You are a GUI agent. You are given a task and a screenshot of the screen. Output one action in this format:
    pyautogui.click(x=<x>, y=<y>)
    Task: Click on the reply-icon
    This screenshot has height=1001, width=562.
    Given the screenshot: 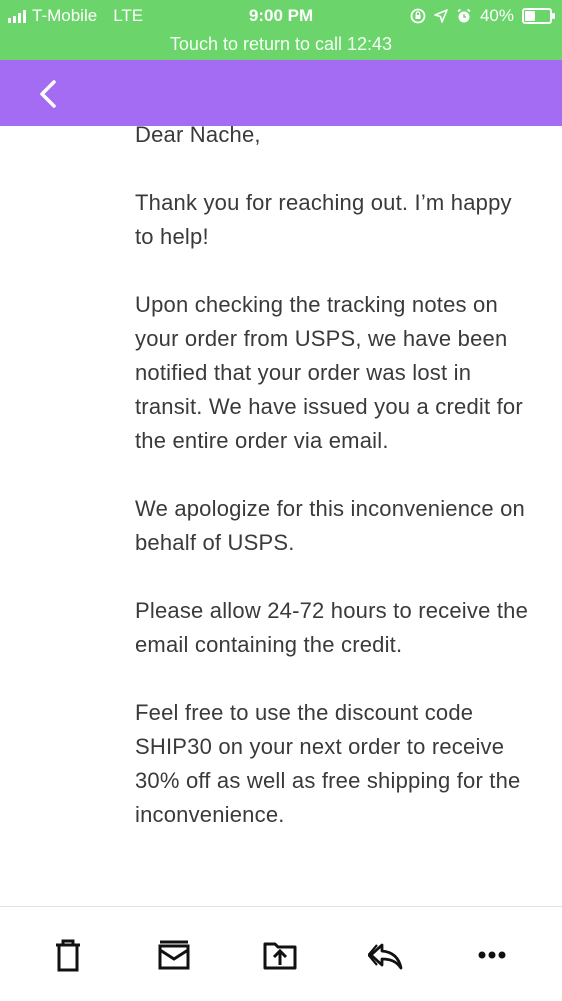 What is the action you would take?
    pyautogui.click(x=385, y=956)
    